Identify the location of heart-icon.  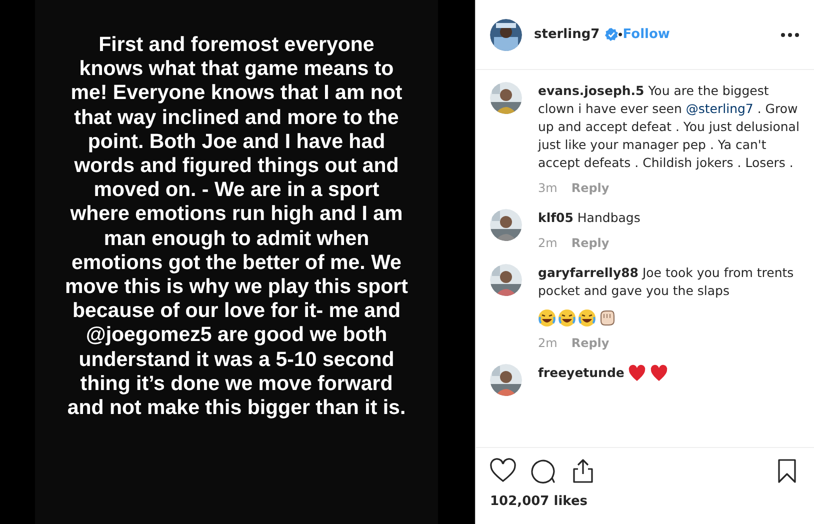
(503, 471).